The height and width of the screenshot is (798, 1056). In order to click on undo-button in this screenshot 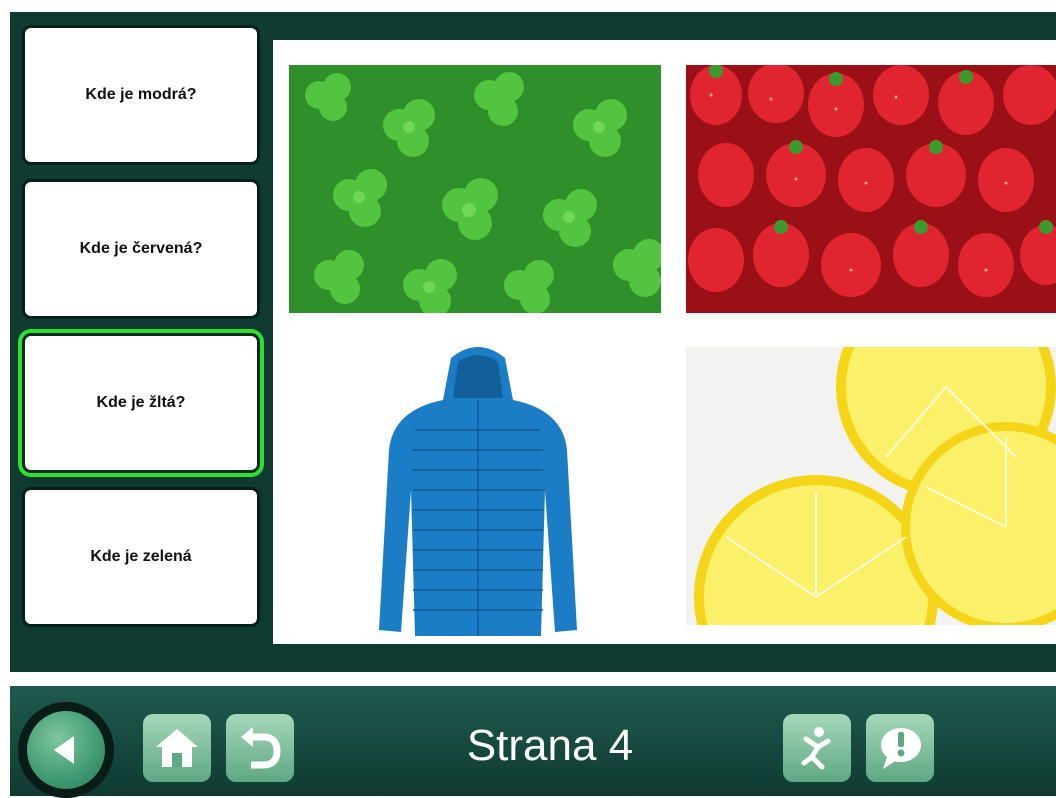, I will do `click(260, 748)`.